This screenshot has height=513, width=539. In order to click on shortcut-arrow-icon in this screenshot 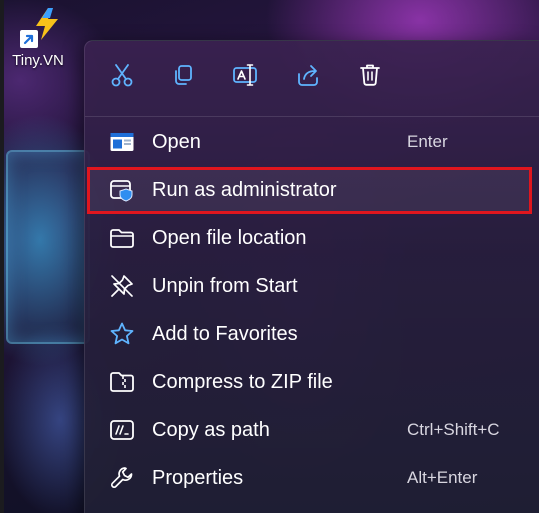, I will do `click(29, 39)`.